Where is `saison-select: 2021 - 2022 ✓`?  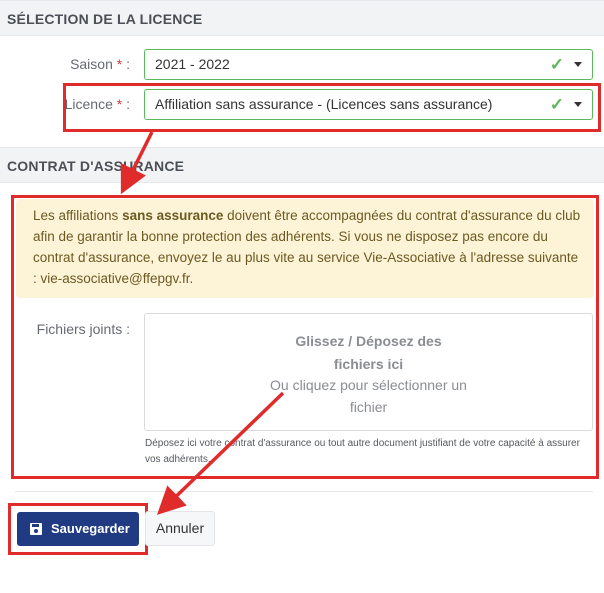
saison-select: 2021 - 2022 ✓ is located at coordinates (368, 64).